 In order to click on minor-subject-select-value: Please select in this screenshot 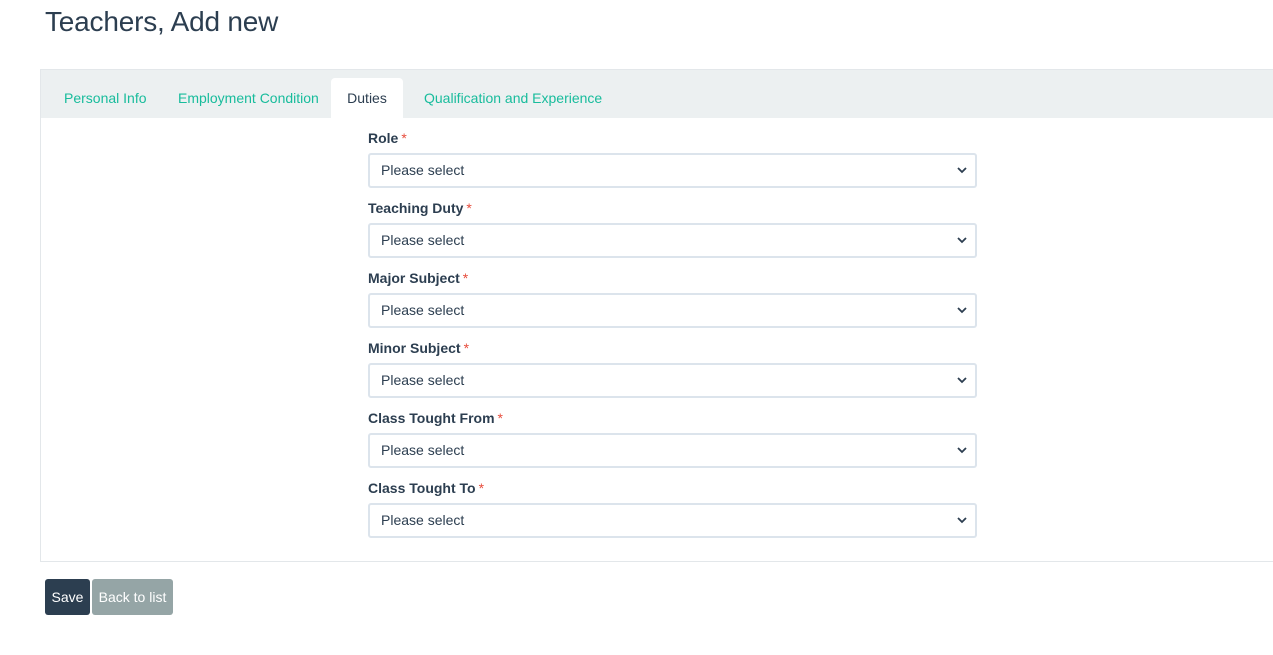, I will do `click(423, 380)`.